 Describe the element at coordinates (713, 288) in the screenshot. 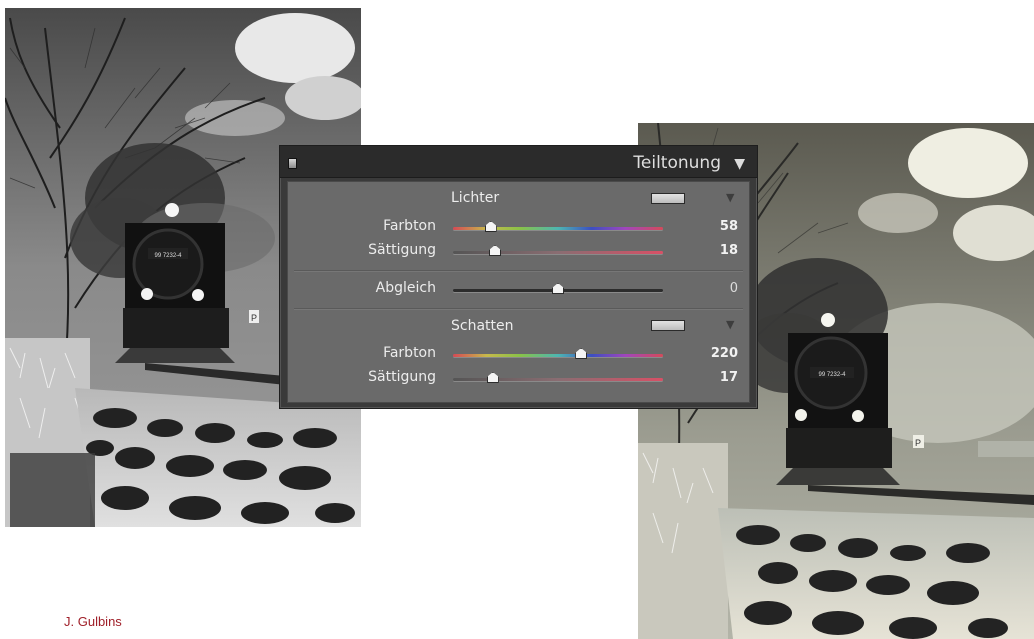

I see `balance-value: 0` at that location.